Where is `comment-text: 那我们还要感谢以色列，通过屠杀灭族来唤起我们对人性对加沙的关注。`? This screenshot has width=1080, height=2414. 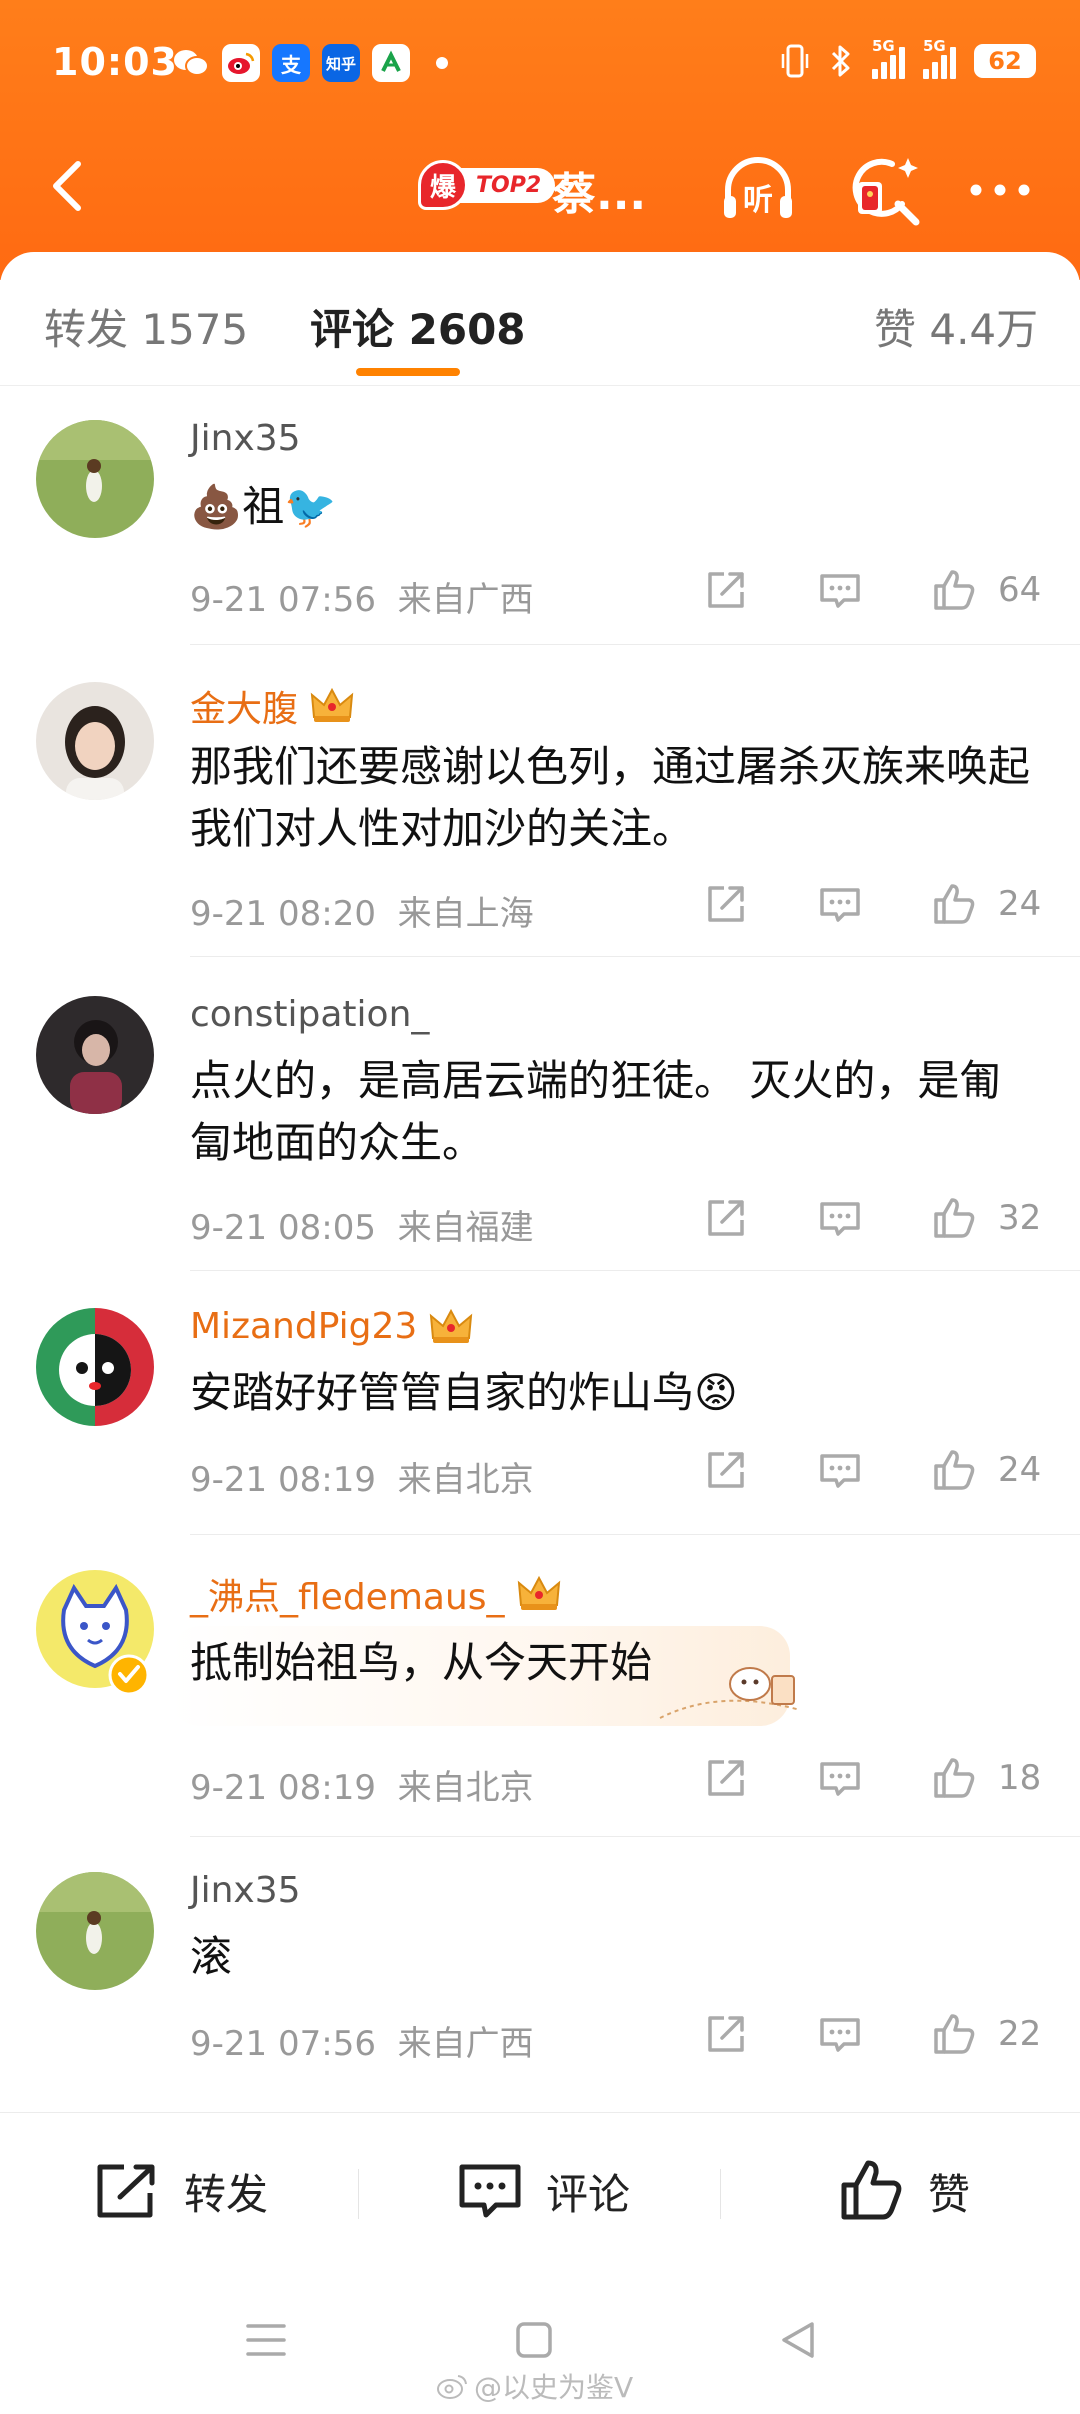
comment-text: 那我们还要感谢以色列，通过屠杀灭族来唤起我们对人性对加沙的关注。 is located at coordinates (610, 797).